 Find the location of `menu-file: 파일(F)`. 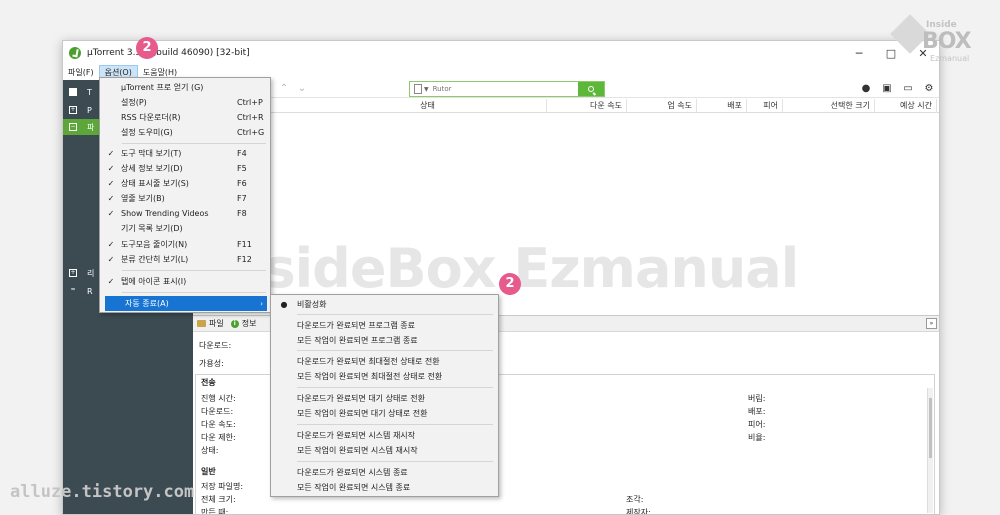

menu-file: 파일(F) is located at coordinates (81, 72).